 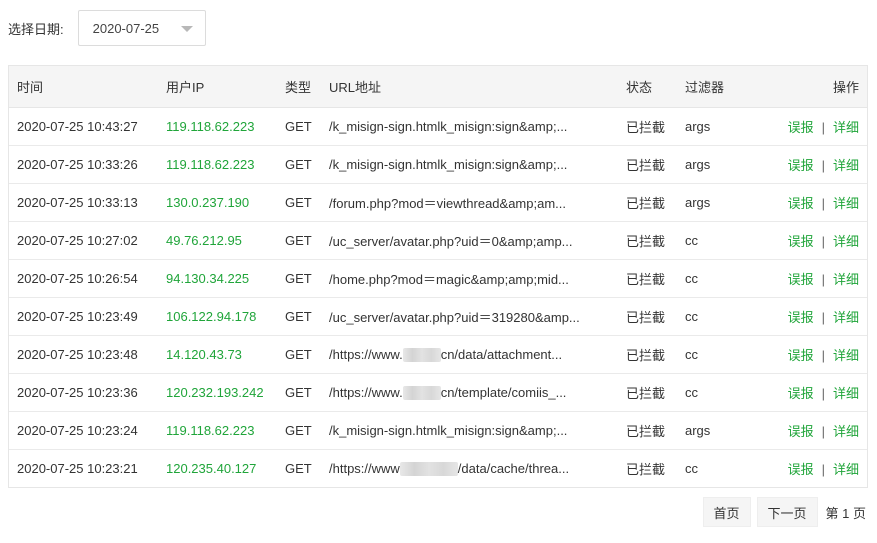 I want to click on cell-ip: 14.120.43.73, so click(x=204, y=354).